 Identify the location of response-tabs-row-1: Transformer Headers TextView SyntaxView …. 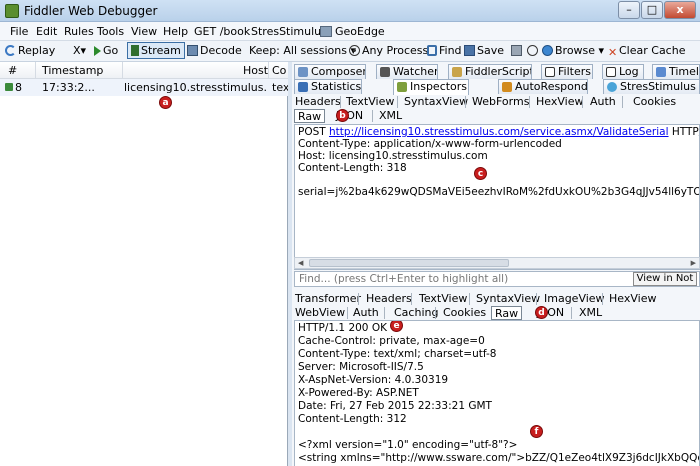
(496, 299).